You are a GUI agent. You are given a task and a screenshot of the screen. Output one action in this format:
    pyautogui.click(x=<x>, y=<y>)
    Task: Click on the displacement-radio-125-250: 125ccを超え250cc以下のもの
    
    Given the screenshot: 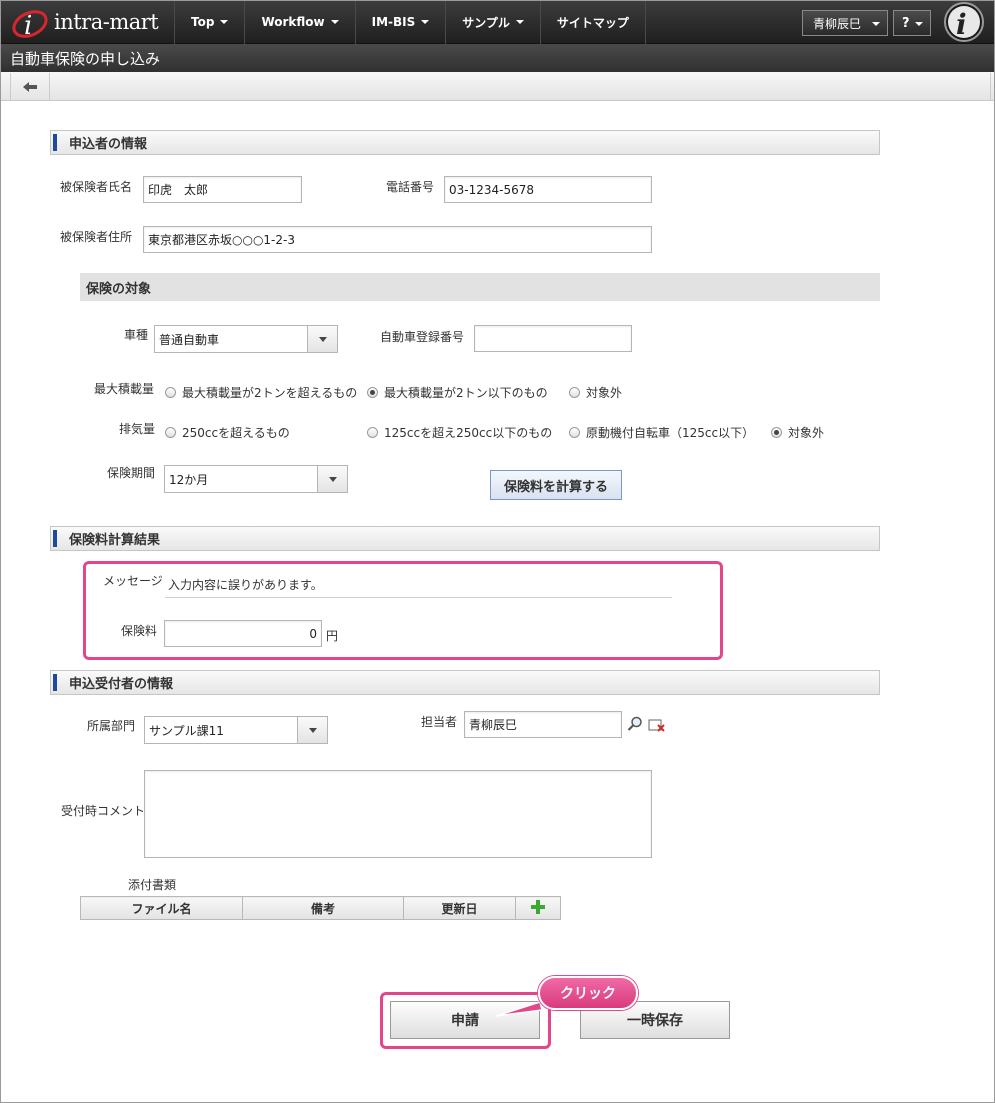 What is the action you would take?
    pyautogui.click(x=459, y=432)
    